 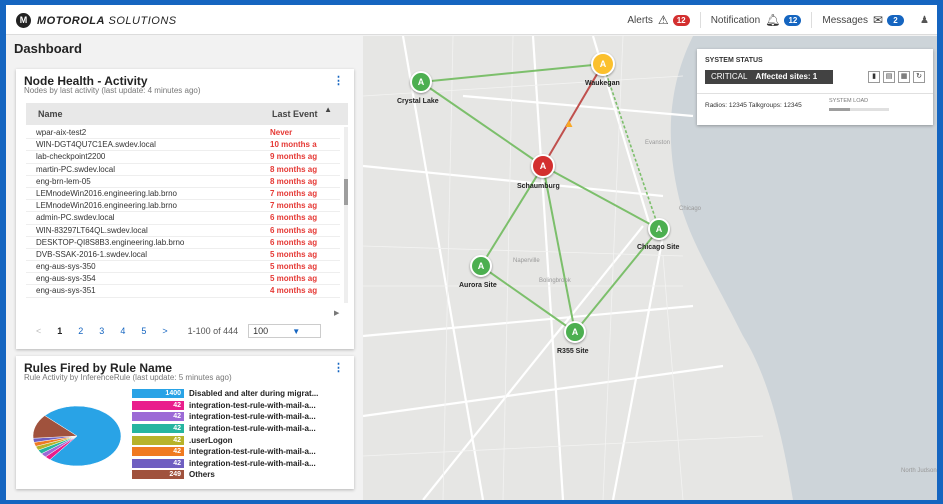 I want to click on vertical-scrollbar, so click(x=346, y=215).